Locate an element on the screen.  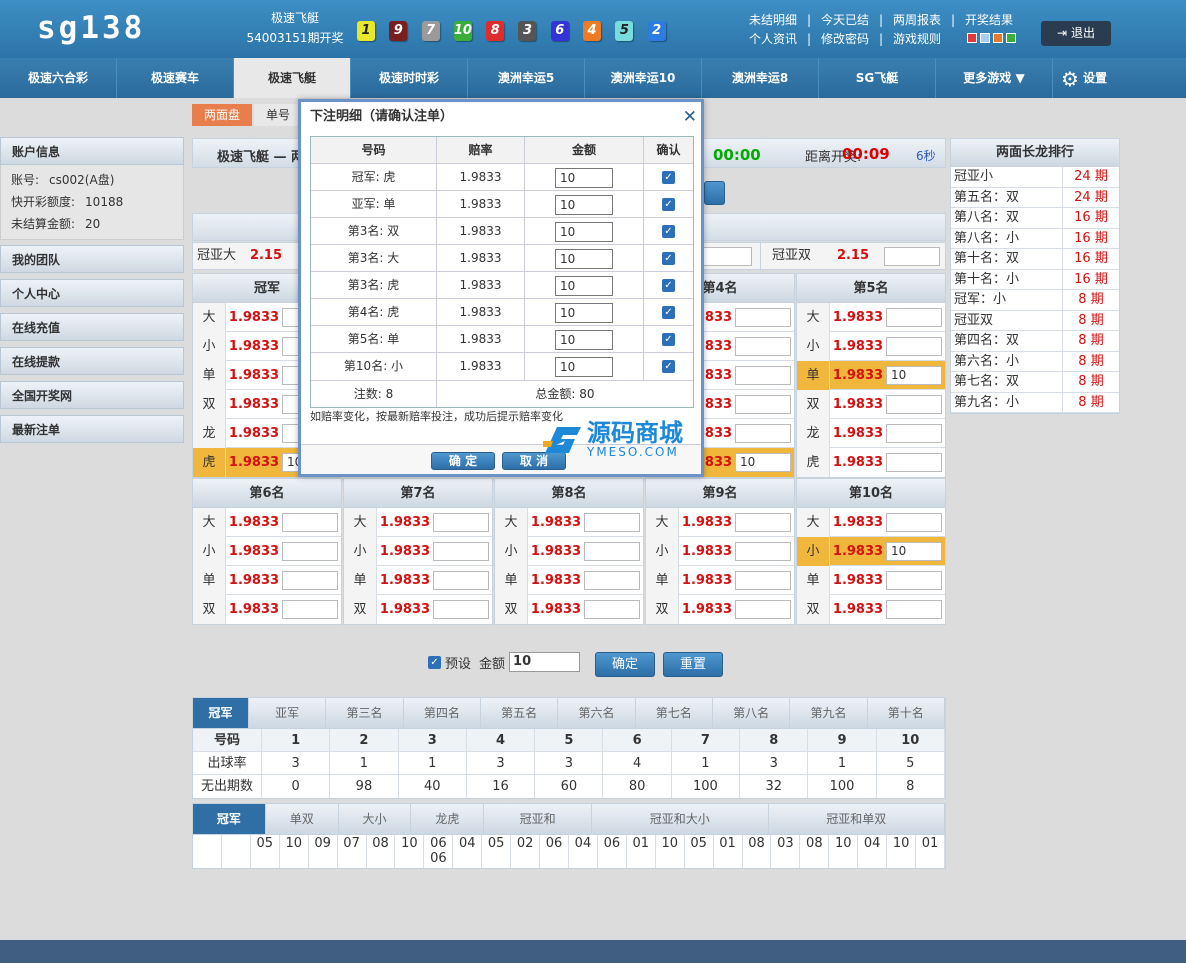
preset-confirm-button: 确定 is located at coordinates (625, 664).